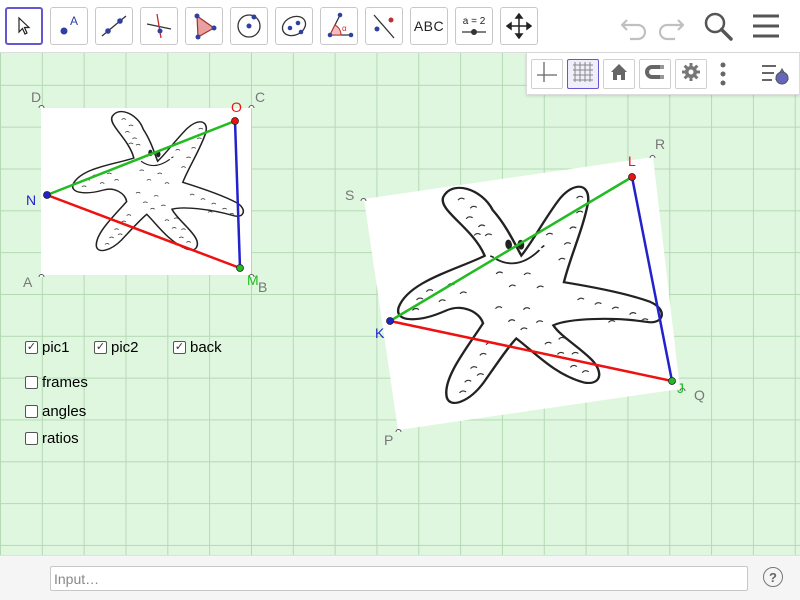 The height and width of the screenshot is (600, 800). What do you see at coordinates (776, 76) in the screenshot?
I see `style-bar-toggle-icon` at bounding box center [776, 76].